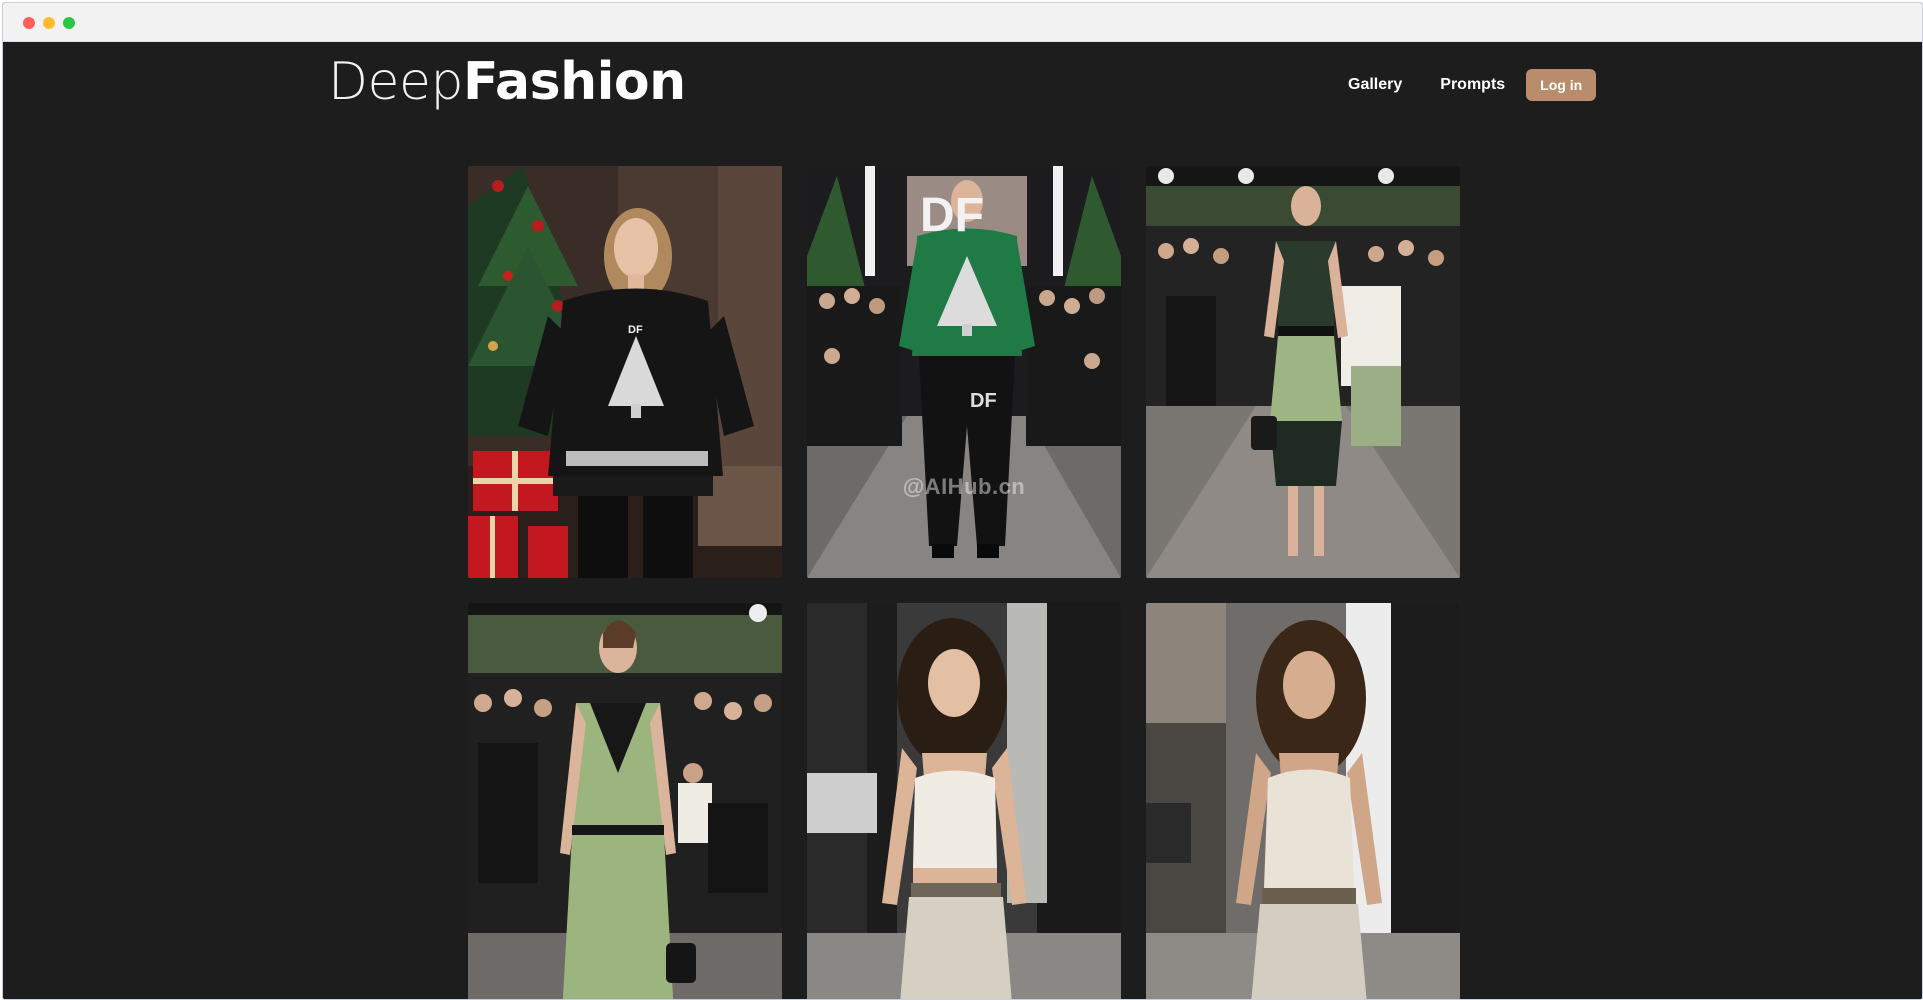 The image size is (1923, 1000). What do you see at coordinates (635, 330) in the screenshot?
I see `sweater-logo-text: DF` at bounding box center [635, 330].